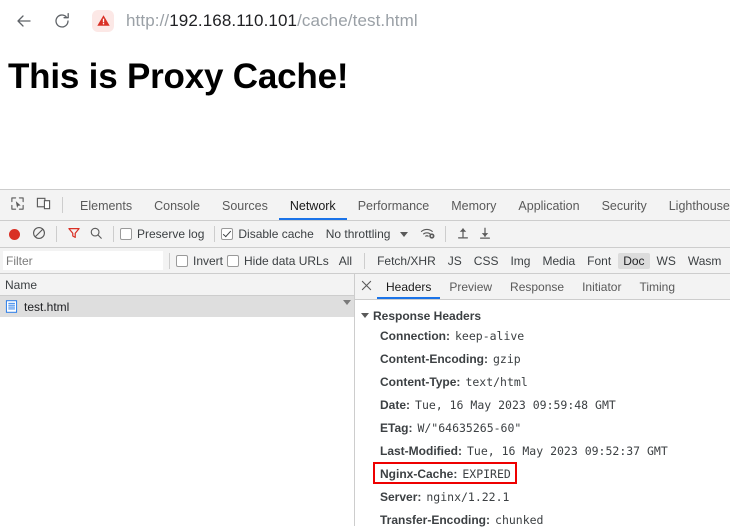 The height and width of the screenshot is (531, 730). Describe the element at coordinates (548, 205) in the screenshot. I see `tab-application: Application` at that location.